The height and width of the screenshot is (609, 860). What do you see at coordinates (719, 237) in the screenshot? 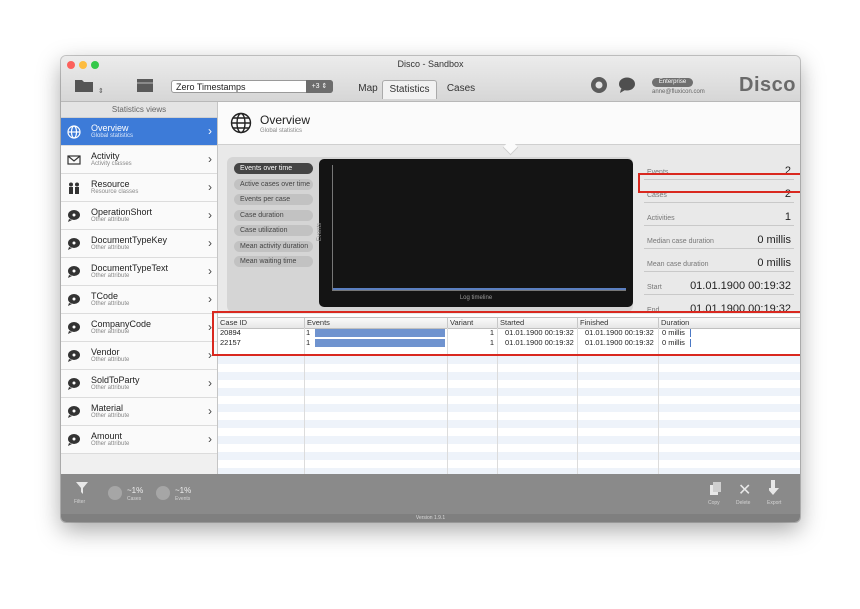
I see `stat-median-case-duration: Median case duration 0 millis` at bounding box center [719, 237].